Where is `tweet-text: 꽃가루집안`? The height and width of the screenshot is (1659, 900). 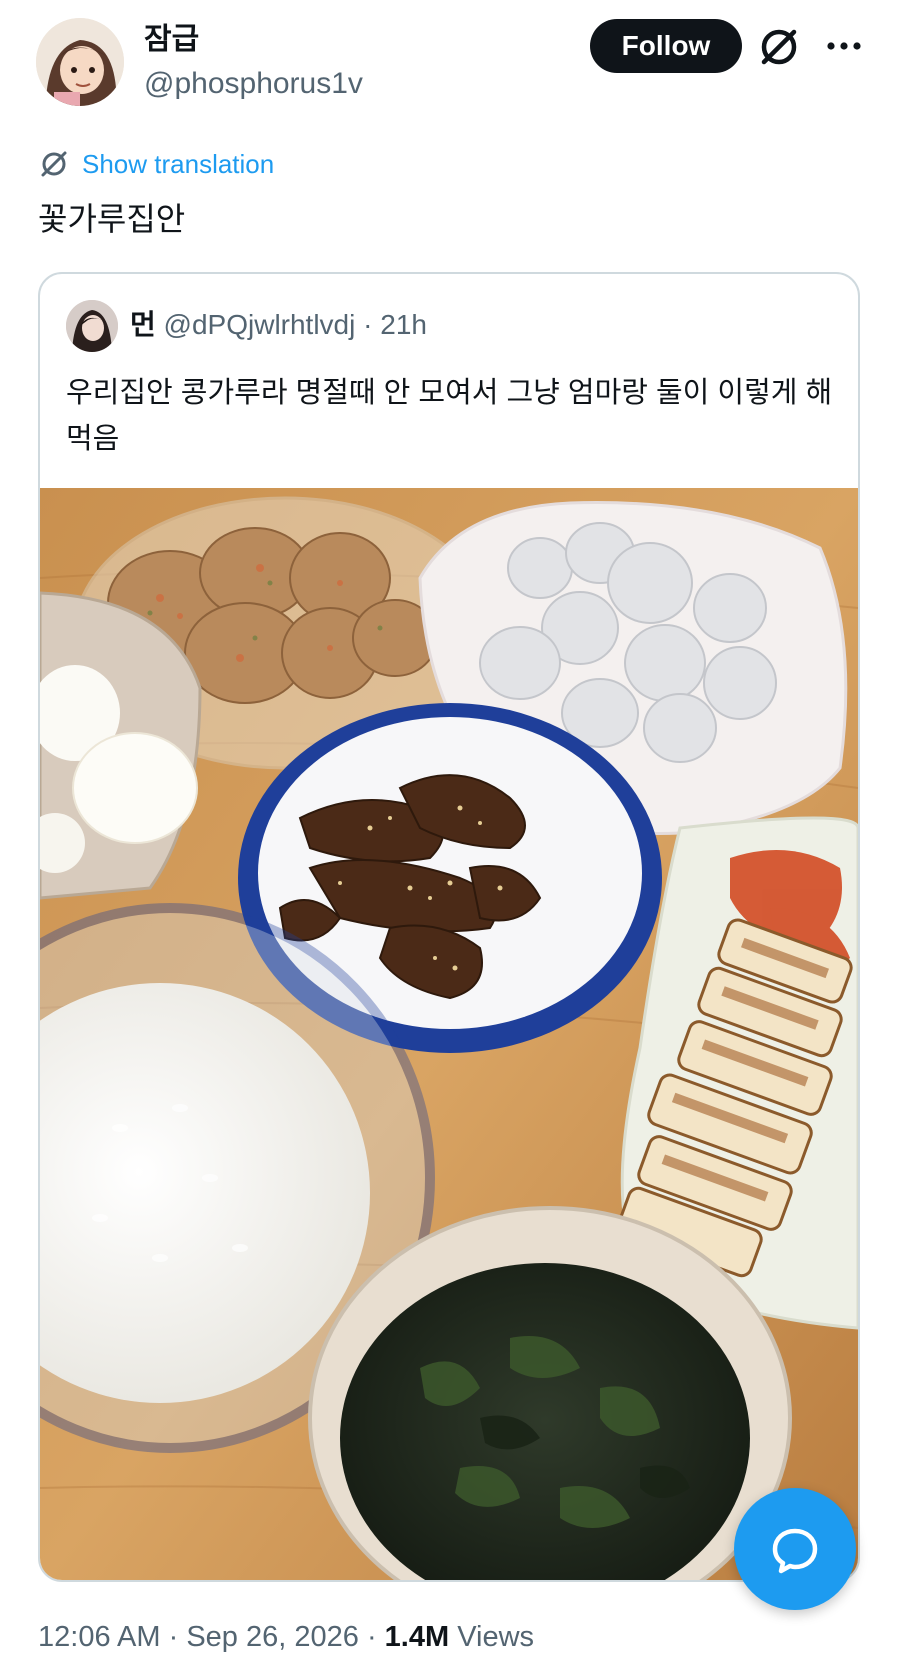
tweet-text: 꽃가루집안 is located at coordinates (112, 219).